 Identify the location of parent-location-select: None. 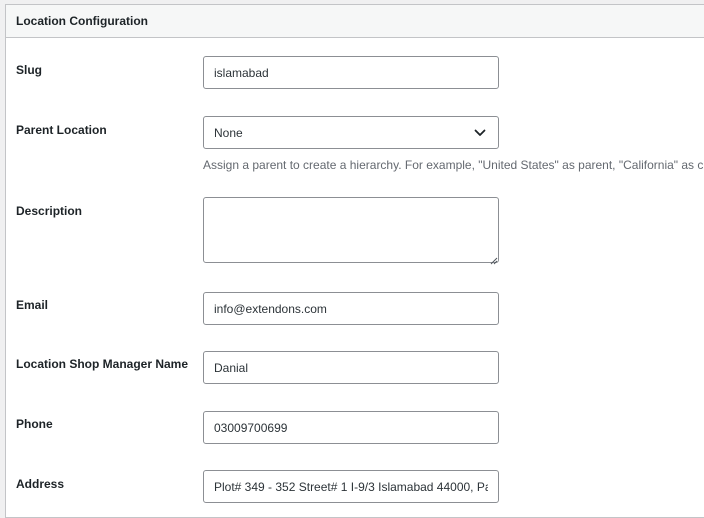
(351, 132).